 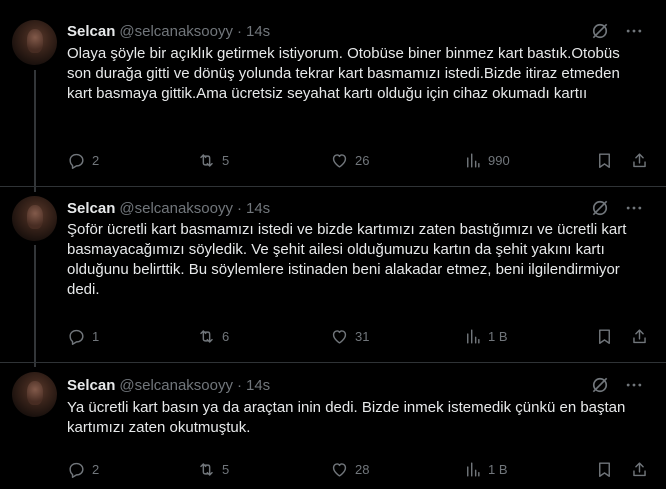 I want to click on bookmark-button, so click(x=604, y=469).